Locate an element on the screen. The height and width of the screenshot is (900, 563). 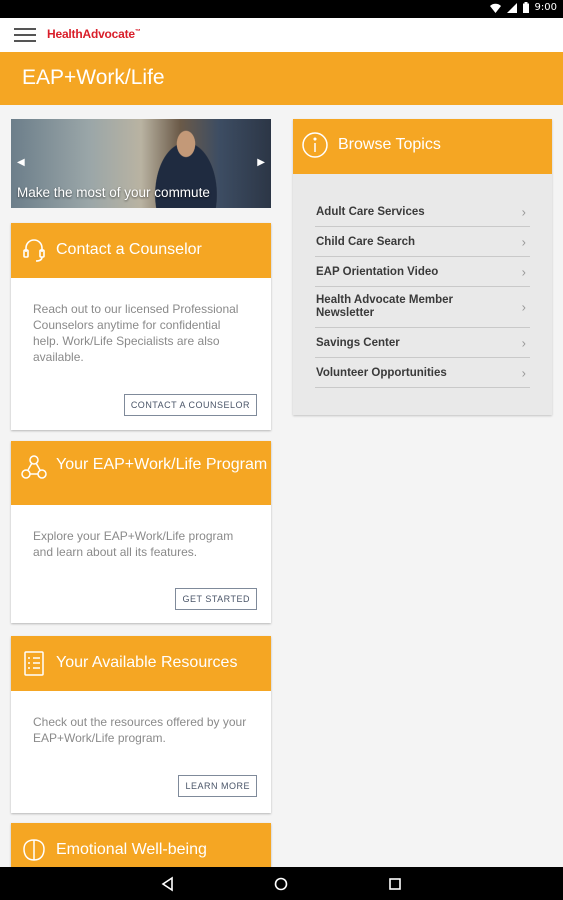
status-icons: 9:00 is located at coordinates (523, 7).